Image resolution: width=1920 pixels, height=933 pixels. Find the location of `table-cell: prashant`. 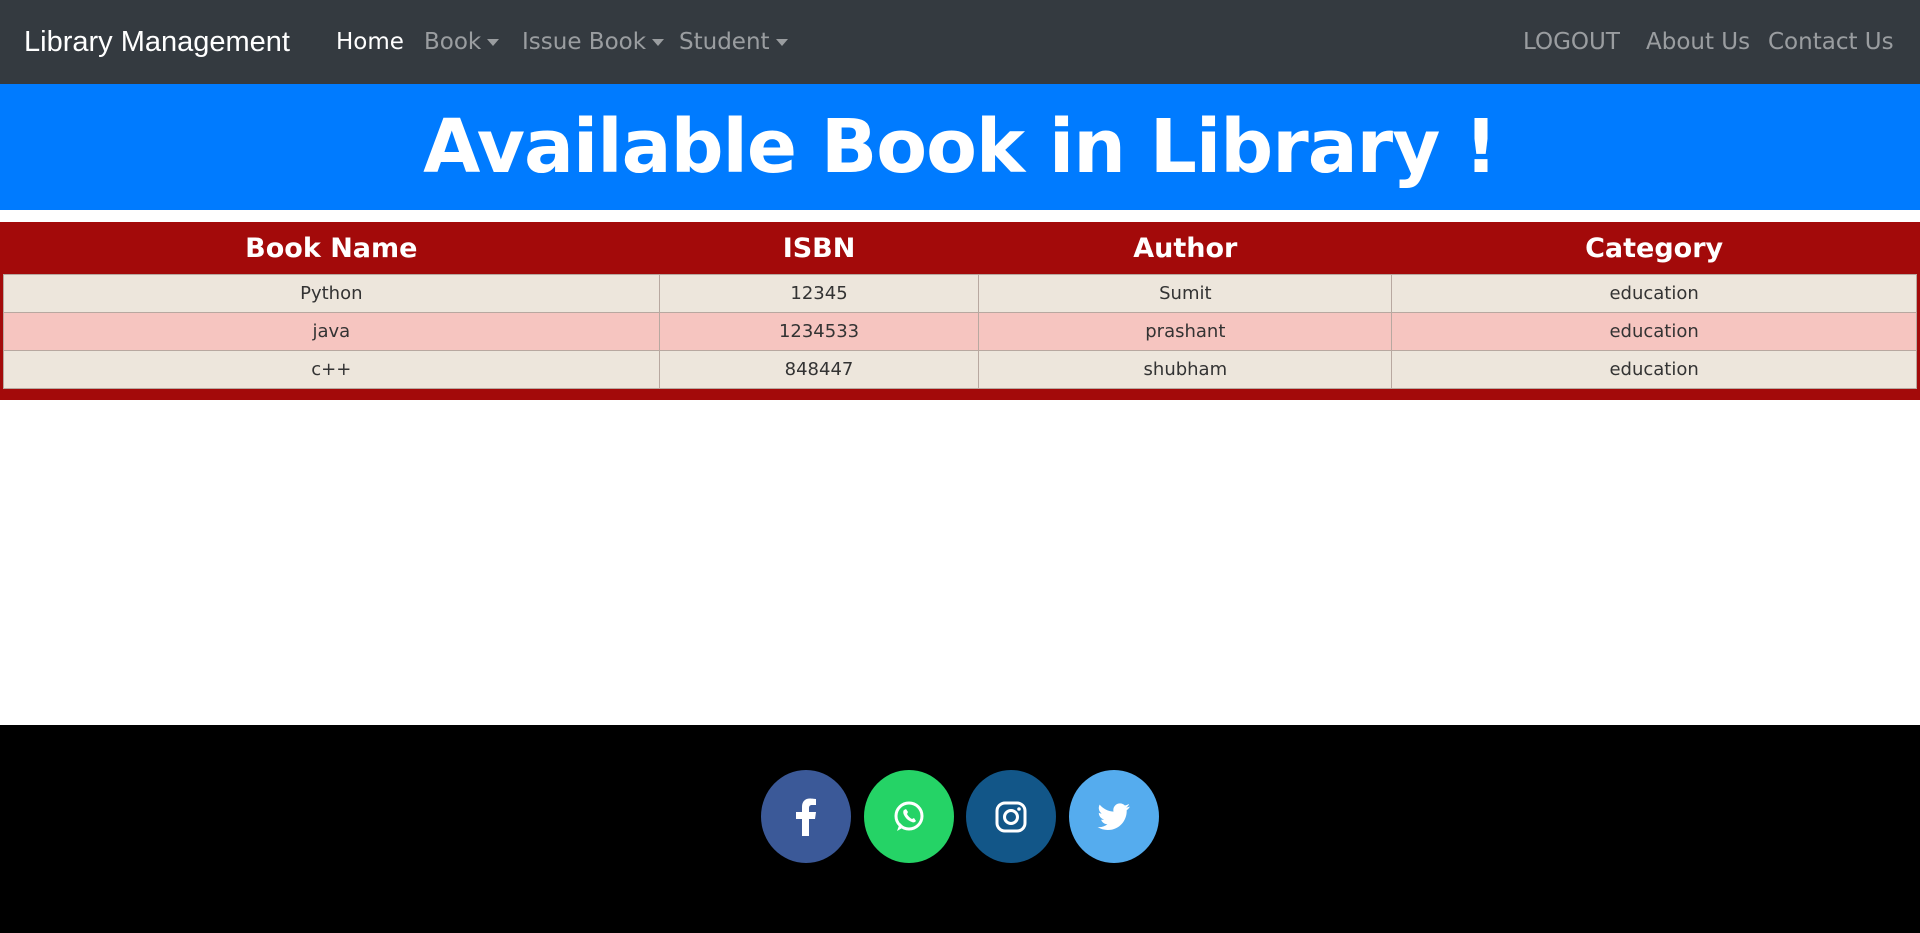

table-cell: prashant is located at coordinates (1185, 331).